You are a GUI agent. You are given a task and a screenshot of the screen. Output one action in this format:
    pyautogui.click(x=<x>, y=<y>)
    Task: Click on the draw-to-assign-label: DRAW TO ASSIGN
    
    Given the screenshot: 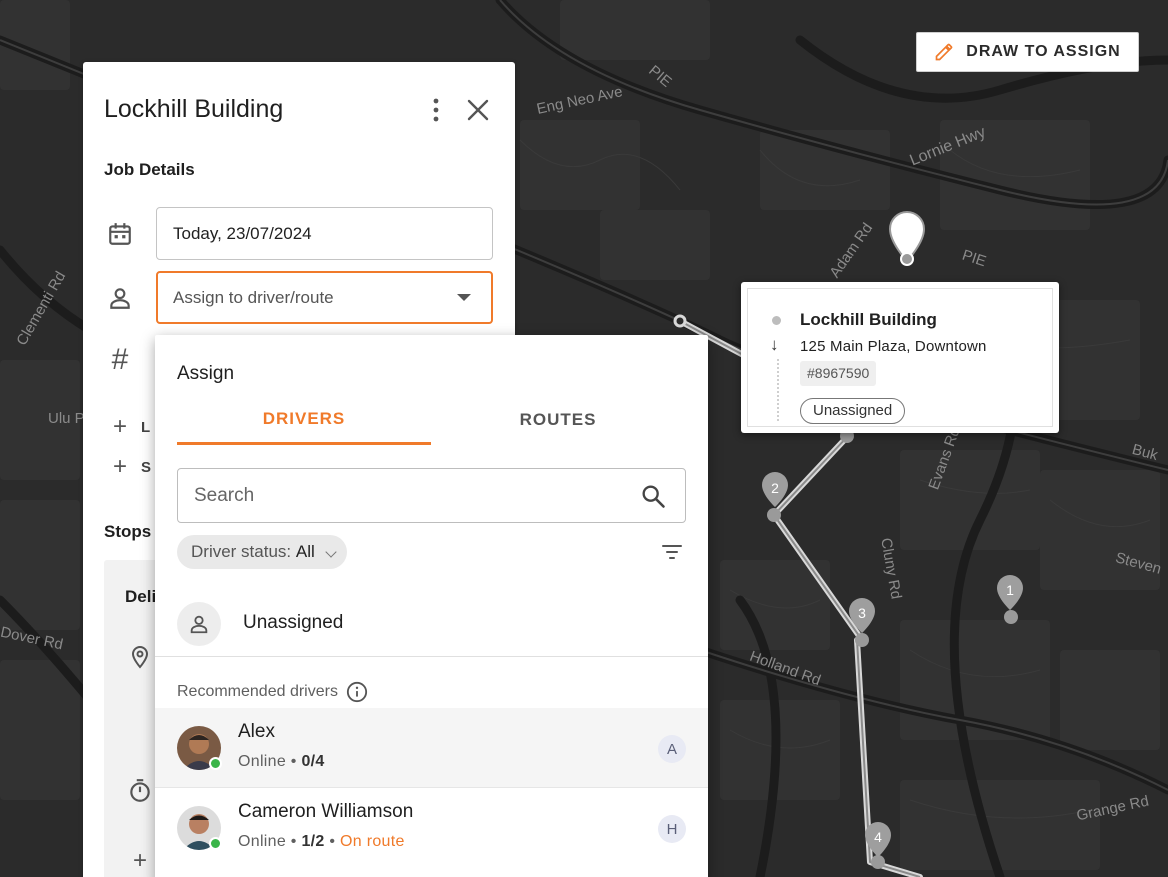 What is the action you would take?
    pyautogui.click(x=1043, y=51)
    